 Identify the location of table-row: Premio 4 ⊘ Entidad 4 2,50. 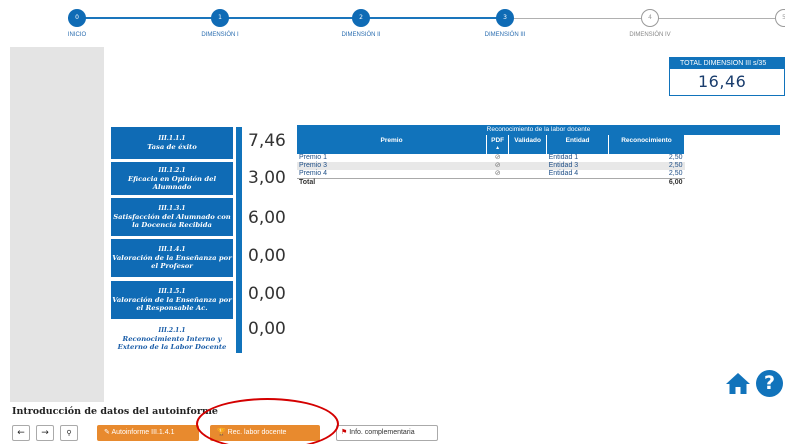
(491, 174).